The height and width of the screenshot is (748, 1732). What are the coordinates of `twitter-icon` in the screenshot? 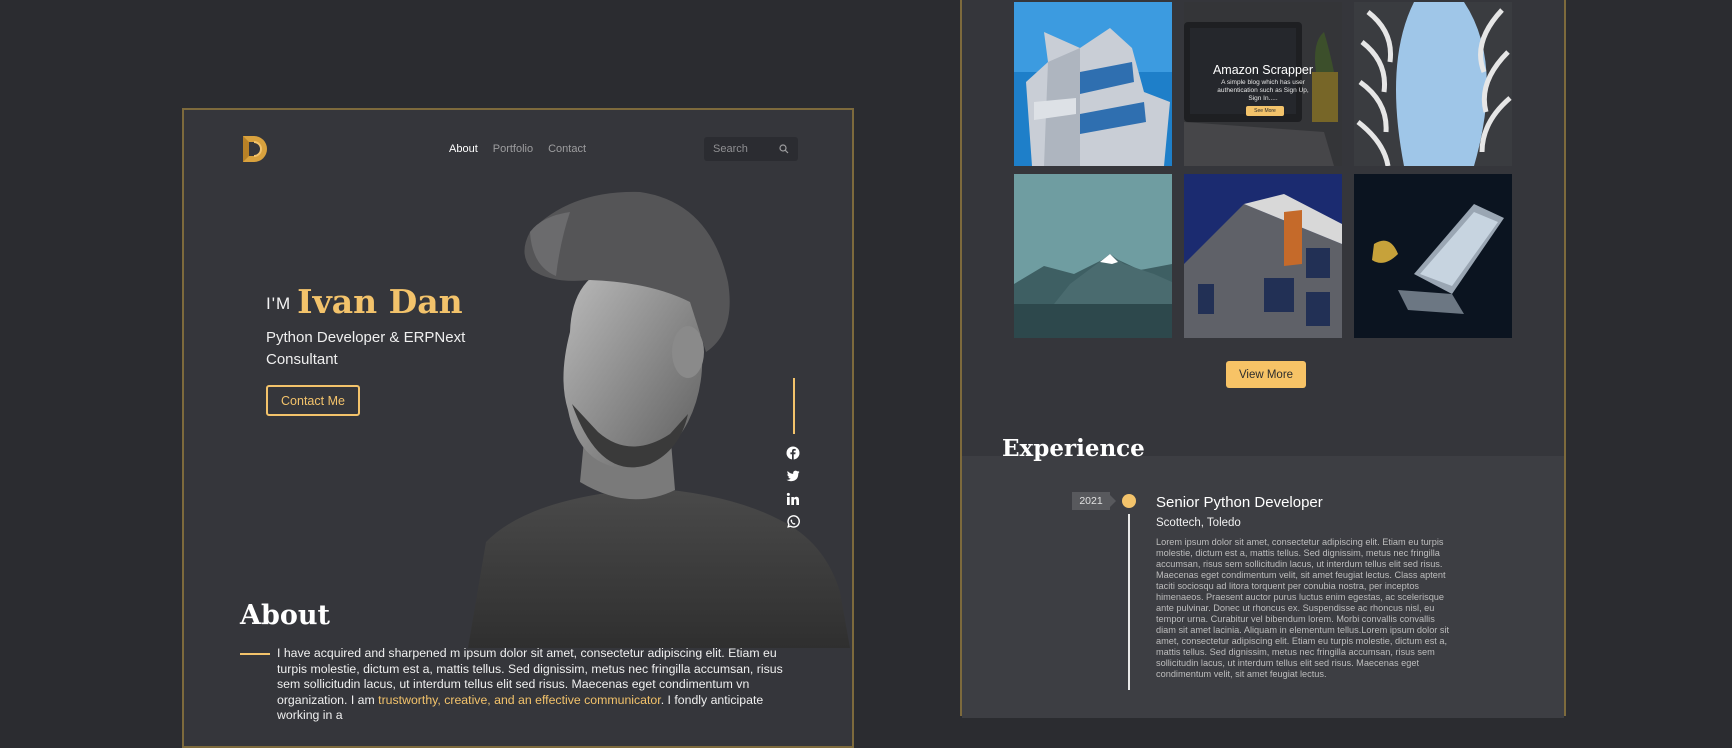 It's located at (793, 476).